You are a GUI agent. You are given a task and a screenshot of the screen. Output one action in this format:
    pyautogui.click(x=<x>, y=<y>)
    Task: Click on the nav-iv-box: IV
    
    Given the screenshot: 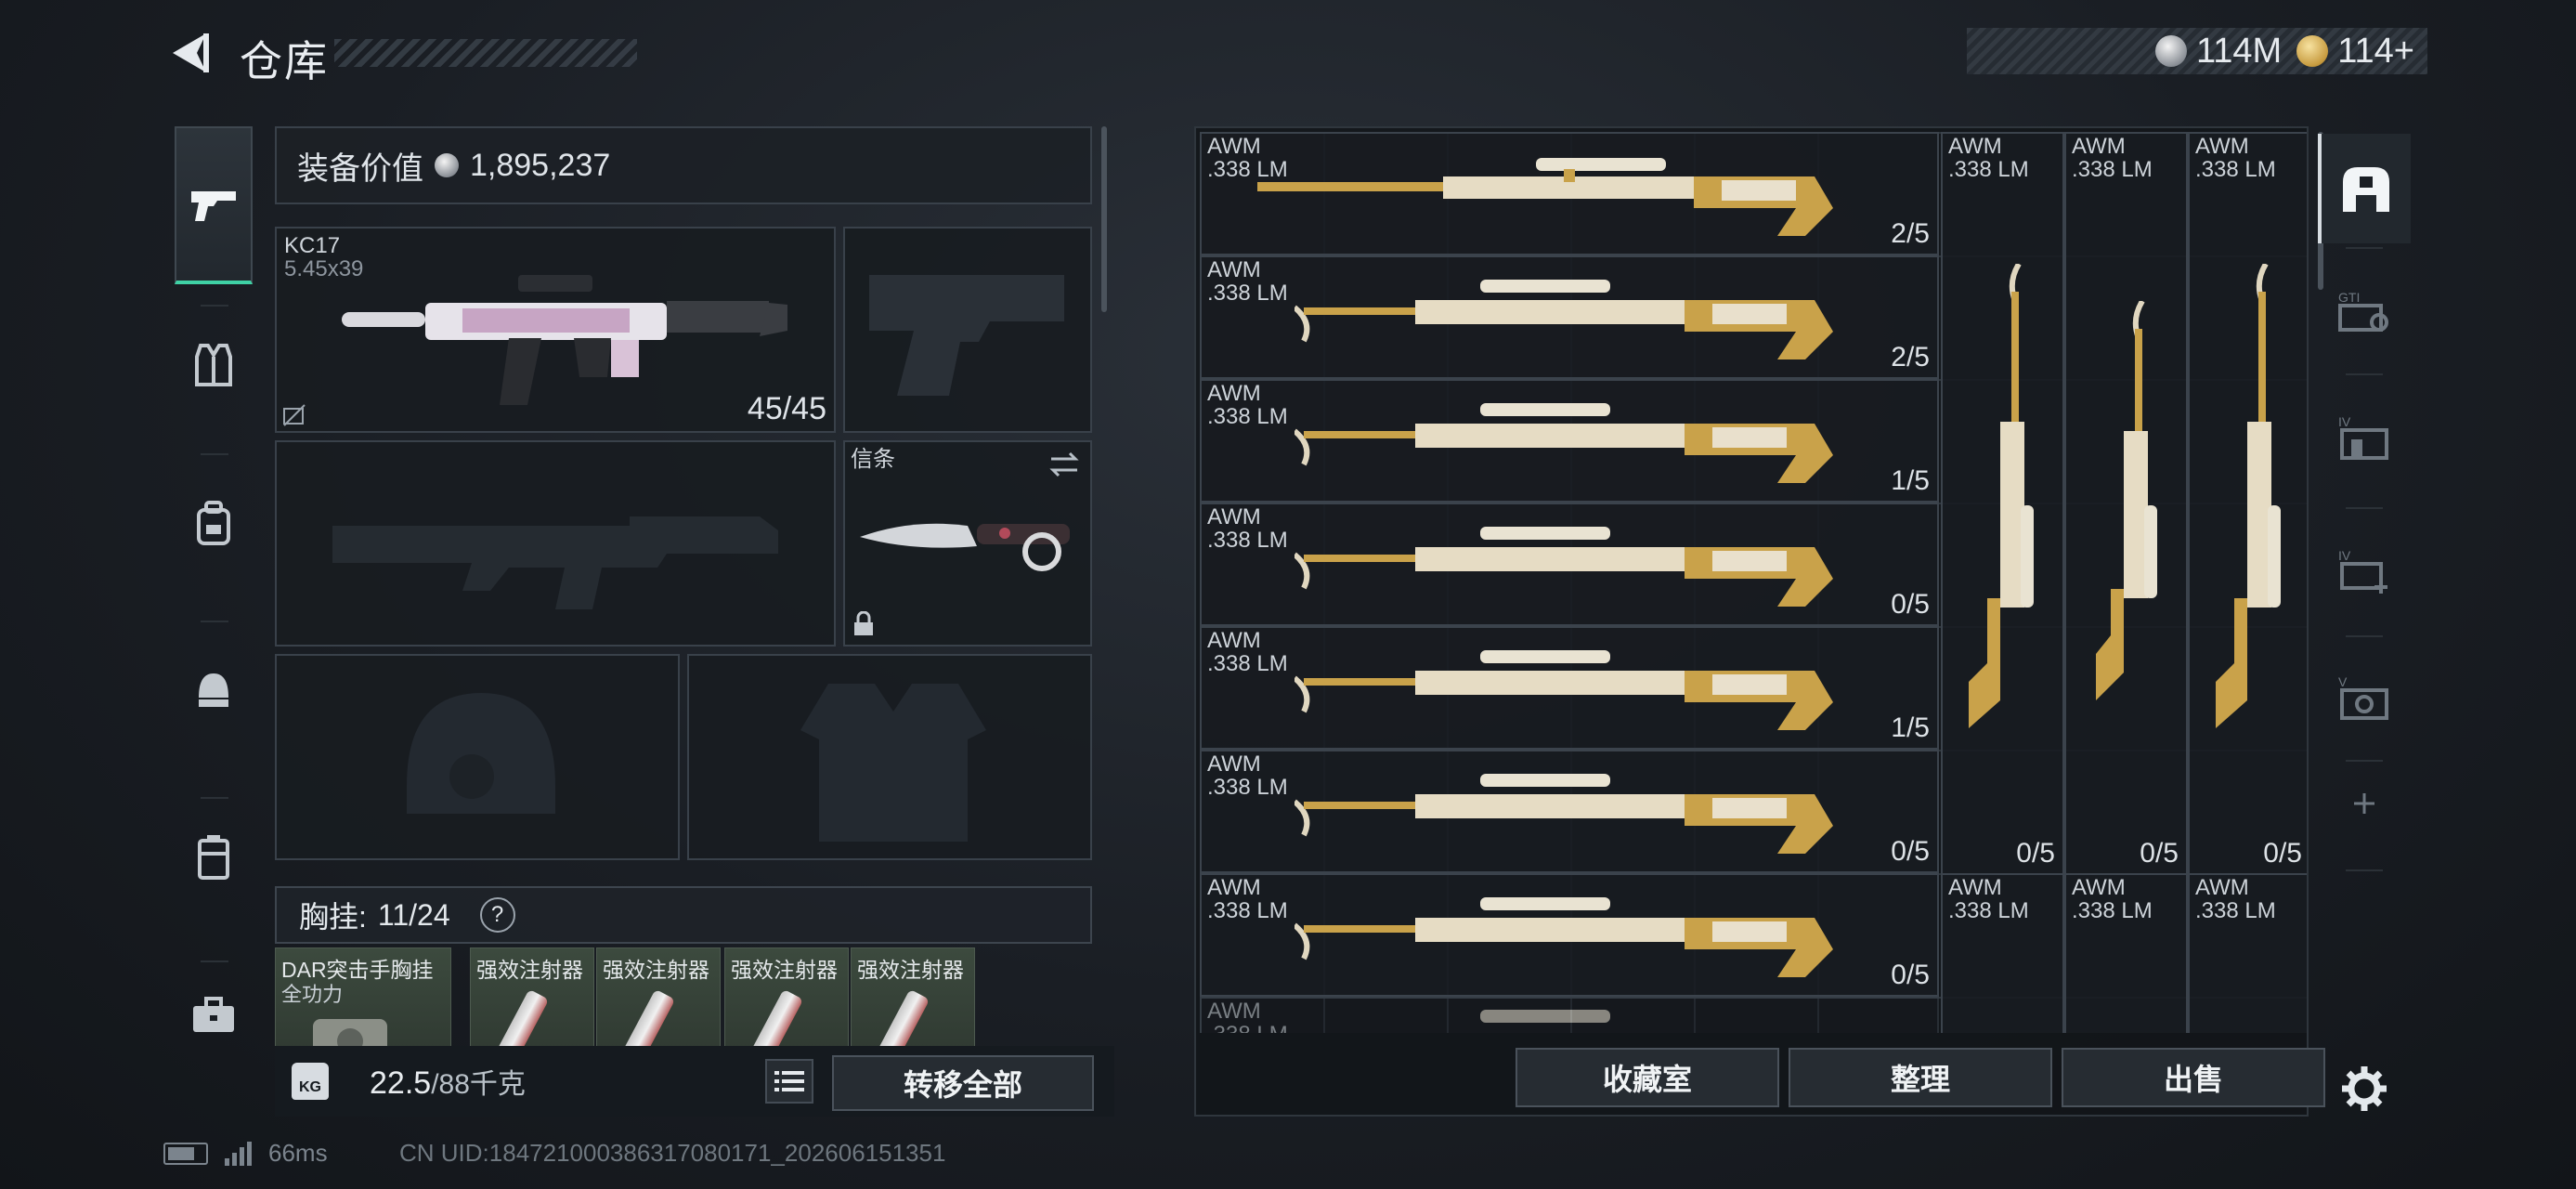 What is the action you would take?
    pyautogui.click(x=2364, y=438)
    